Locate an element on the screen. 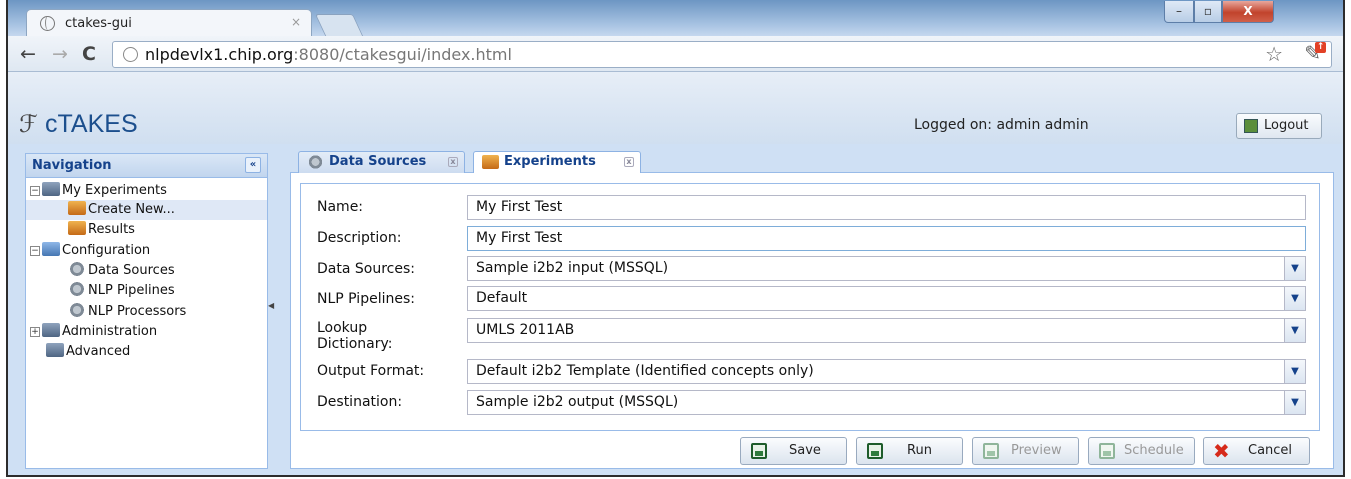 Image resolution: width=1351 pixels, height=479 pixels. nav-item-my-experiments: − My Experiments is located at coordinates (98, 191).